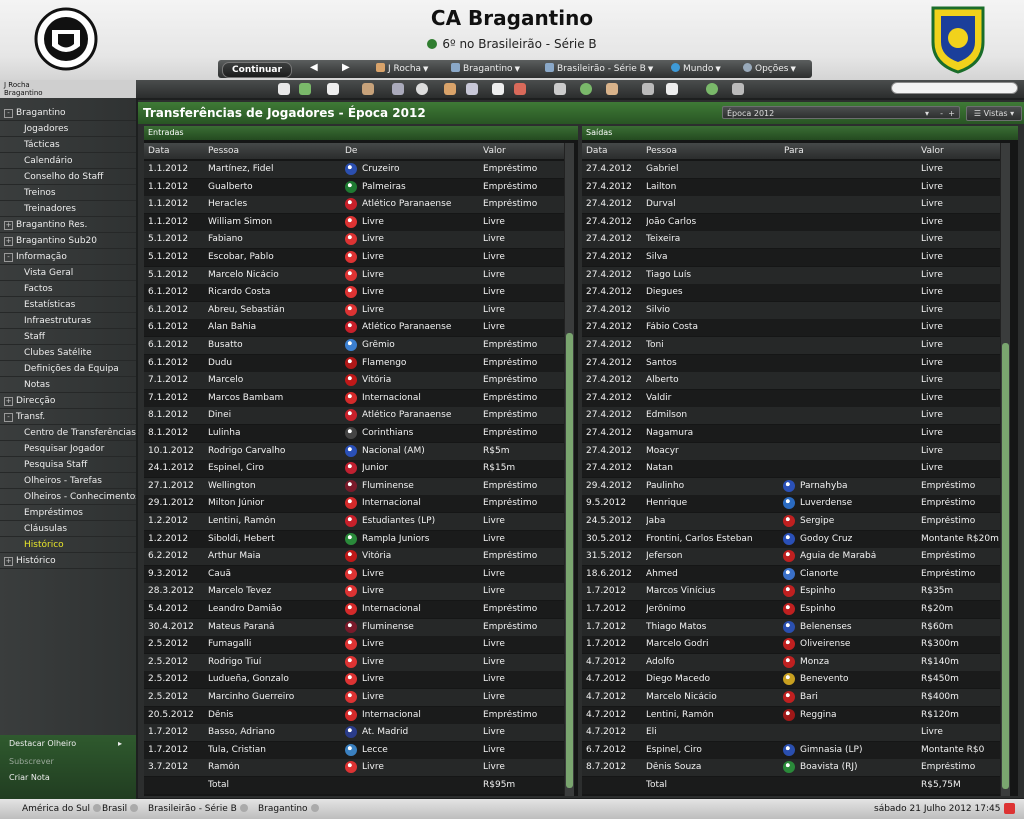 The height and width of the screenshot is (819, 1024). Describe the element at coordinates (791, 205) in the screenshot. I see `table-row: 27.4.2012 Durval Livre` at that location.